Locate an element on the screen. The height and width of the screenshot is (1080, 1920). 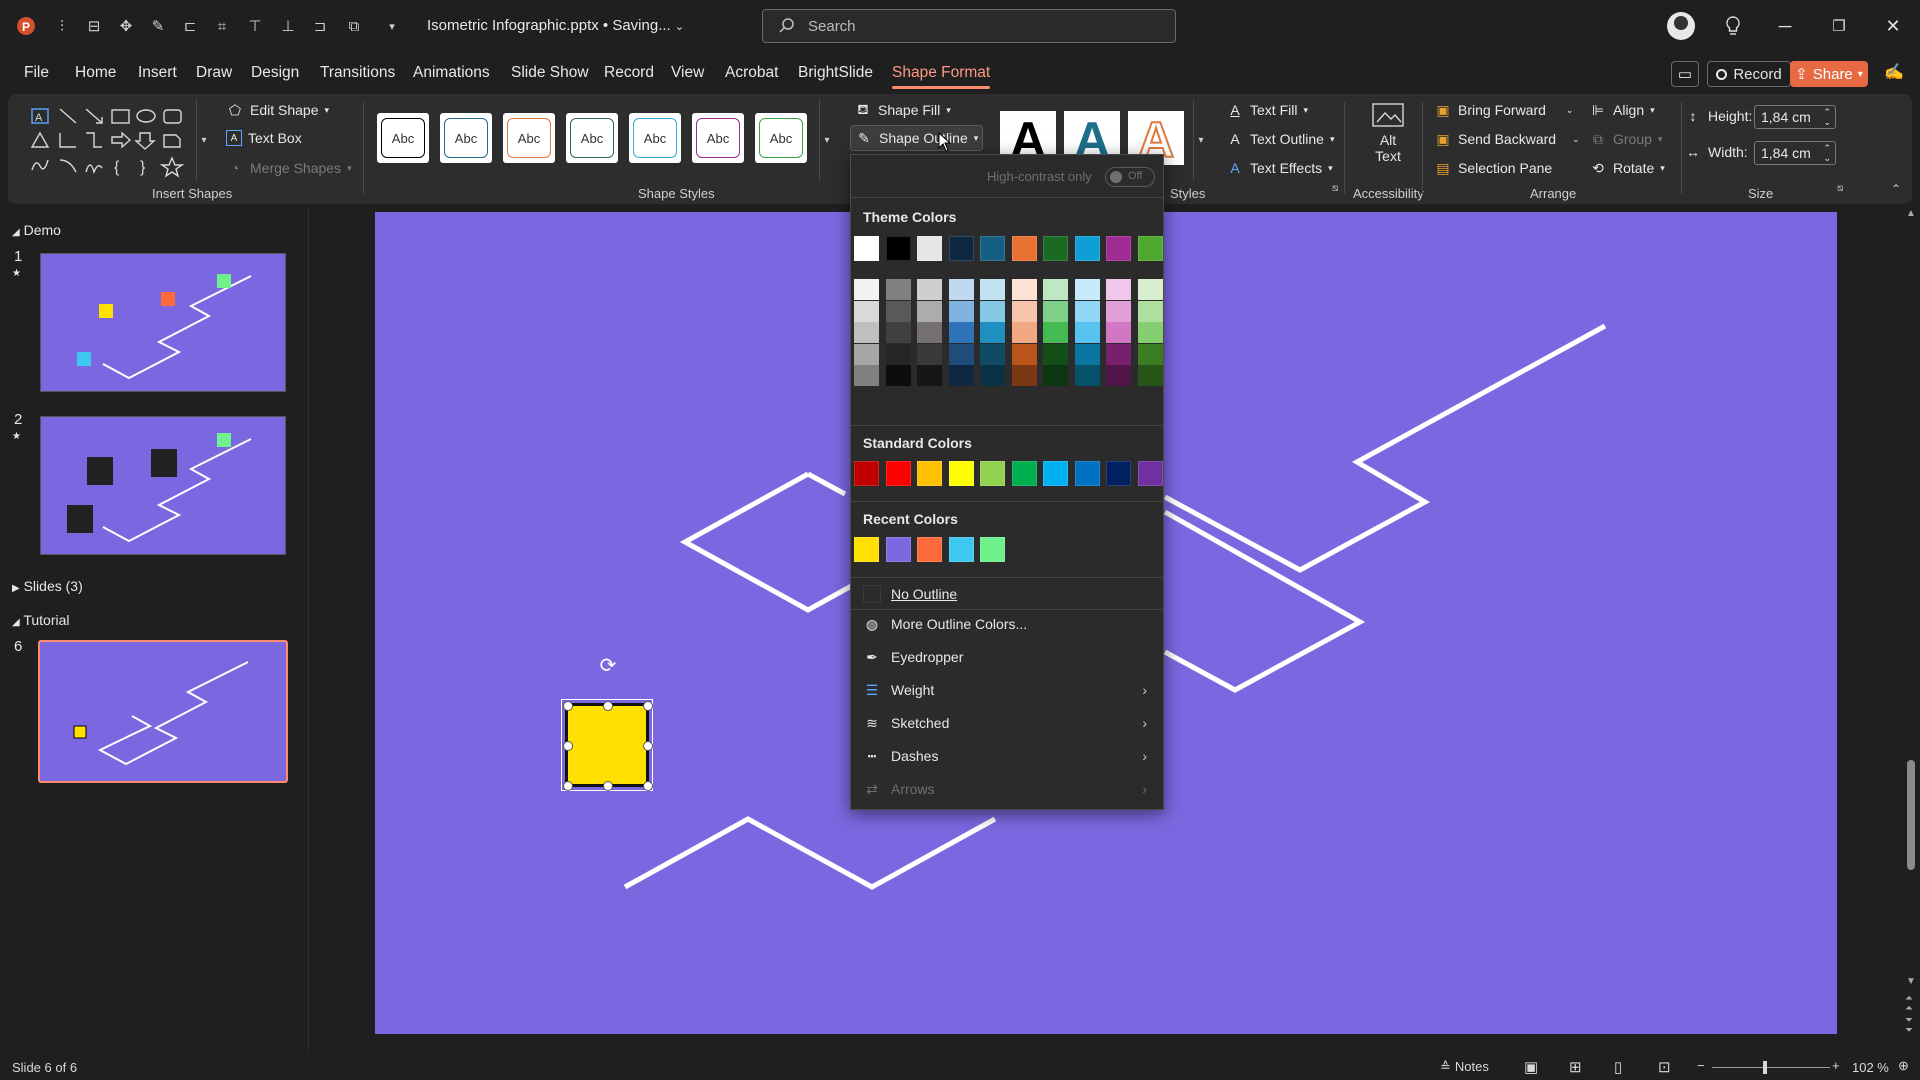
tab-acrobat: Acrobat is located at coordinates (751, 73).